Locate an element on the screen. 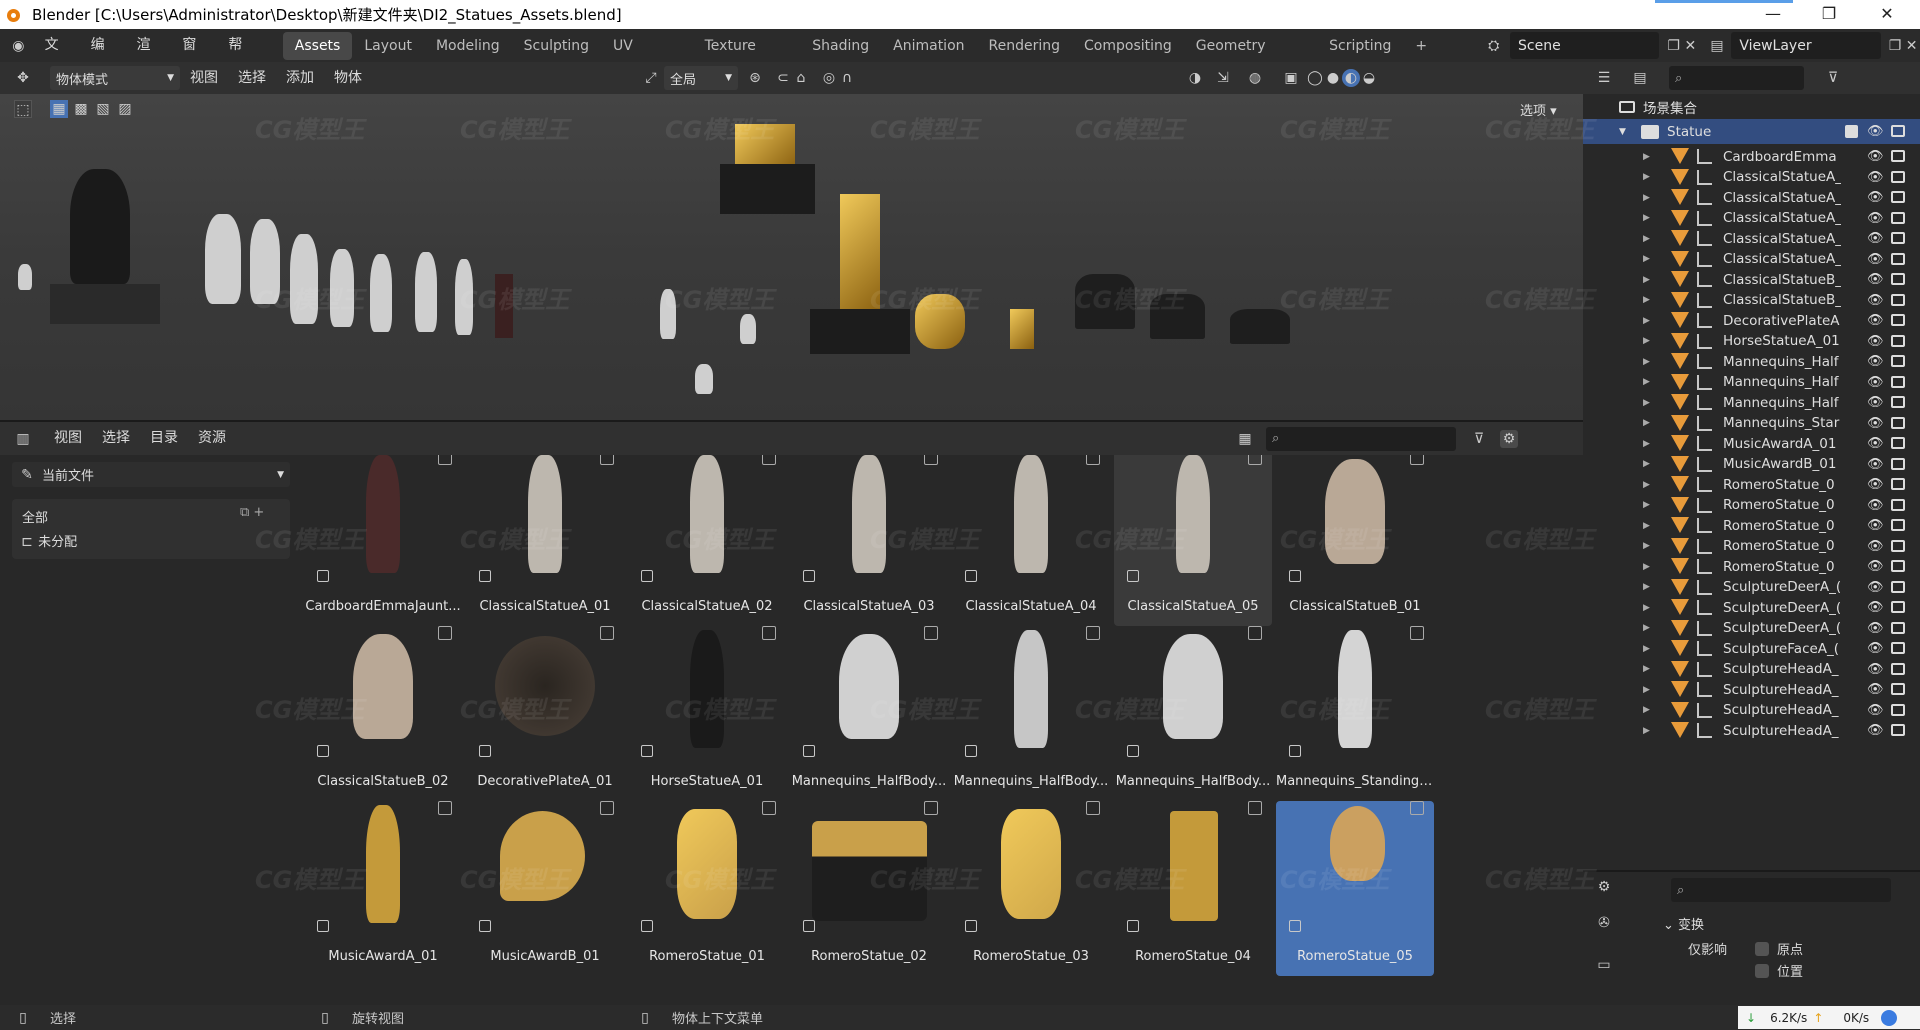  view-layer-selector: ViewLayer is located at coordinates (1806, 45).